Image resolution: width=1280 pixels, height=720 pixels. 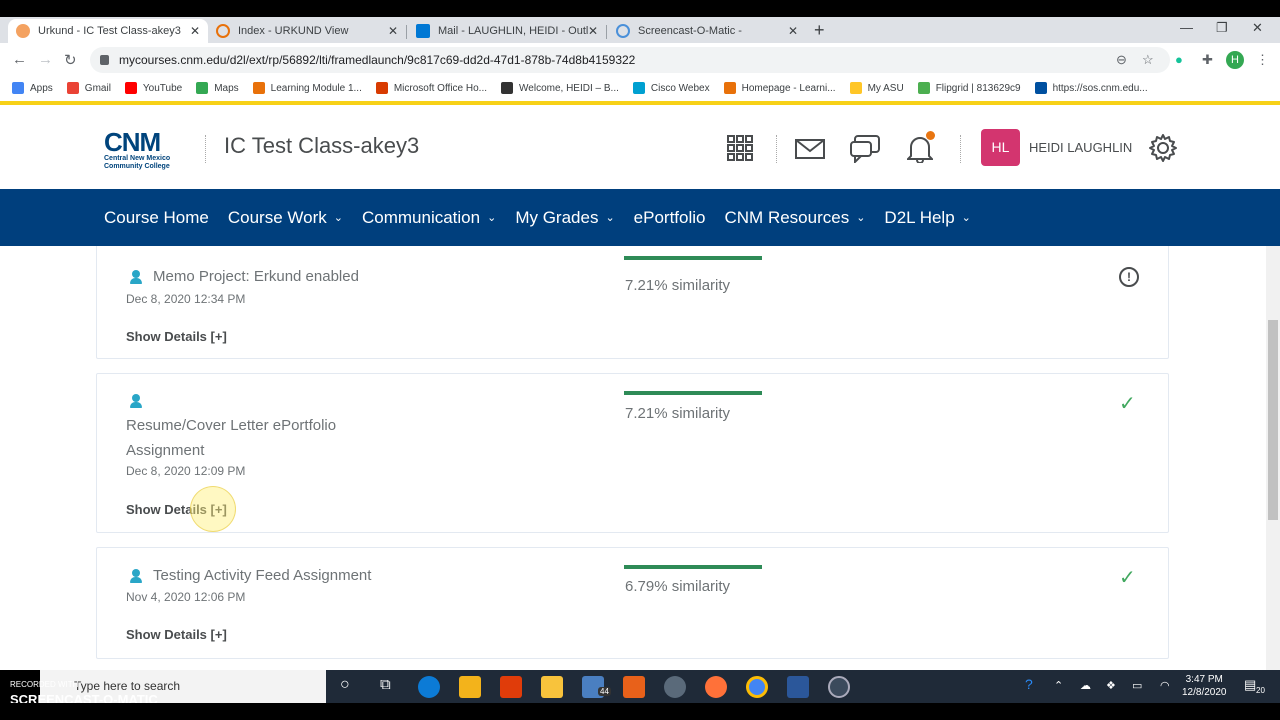 What do you see at coordinates (429, 687) in the screenshot?
I see `edge-icon` at bounding box center [429, 687].